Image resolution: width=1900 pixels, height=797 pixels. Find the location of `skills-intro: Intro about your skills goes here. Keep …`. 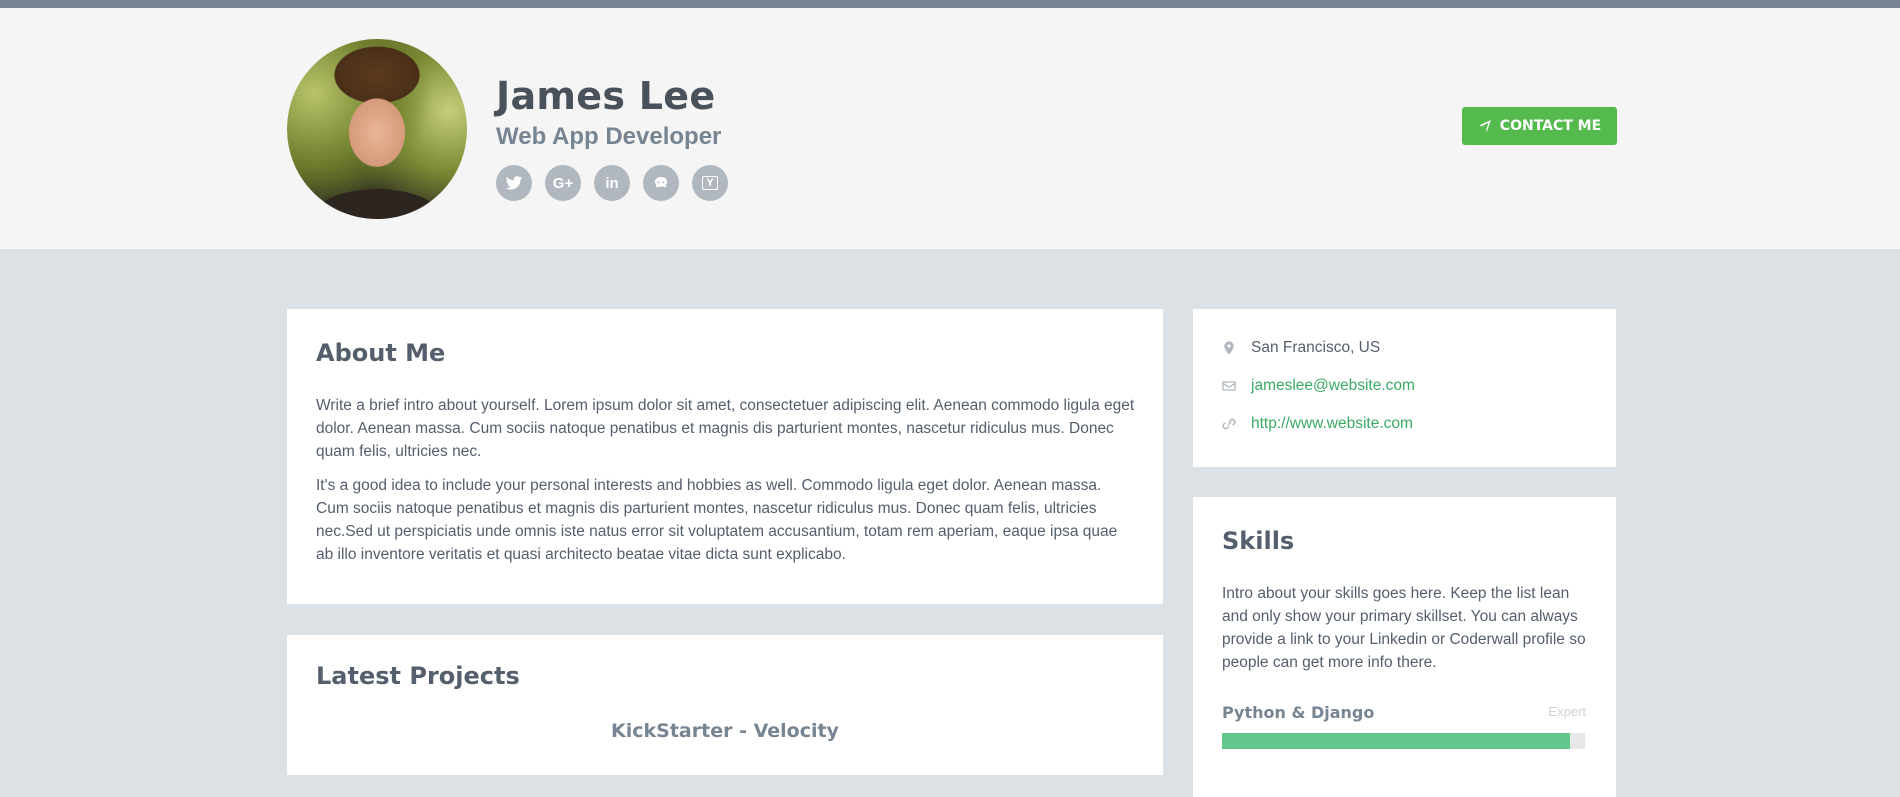

skills-intro: Intro about your skills goes here. Keep … is located at coordinates (1404, 628).